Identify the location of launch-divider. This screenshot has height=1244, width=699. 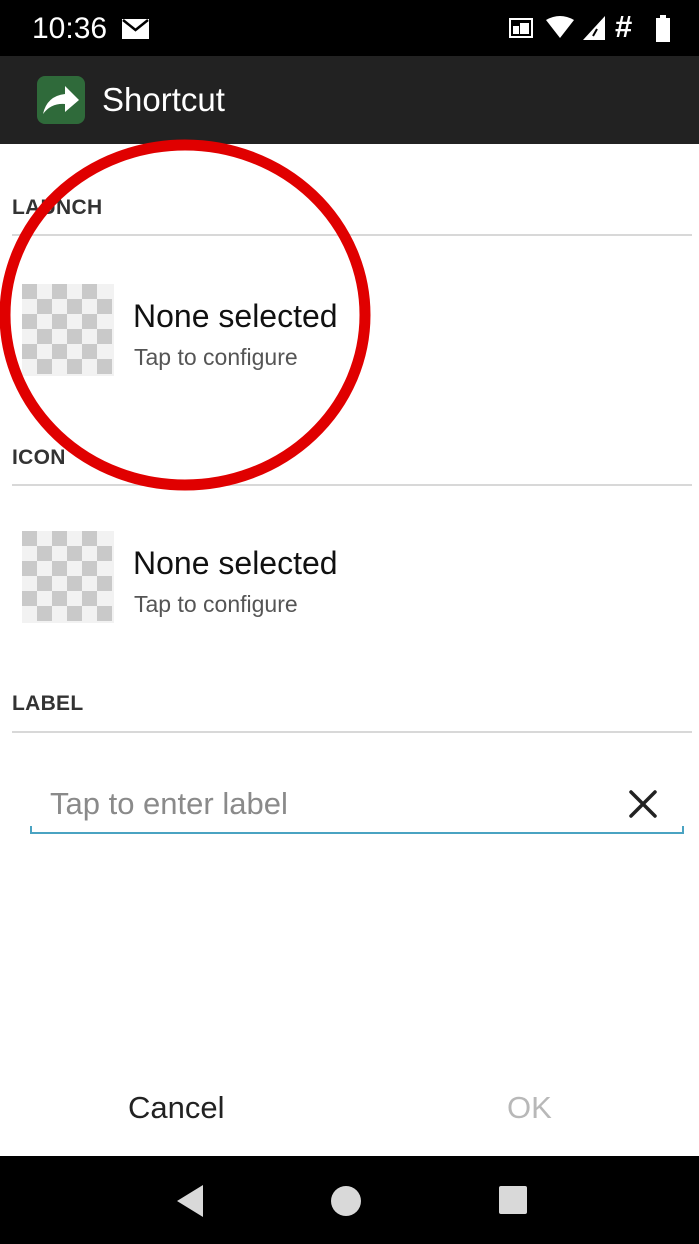
(352, 235).